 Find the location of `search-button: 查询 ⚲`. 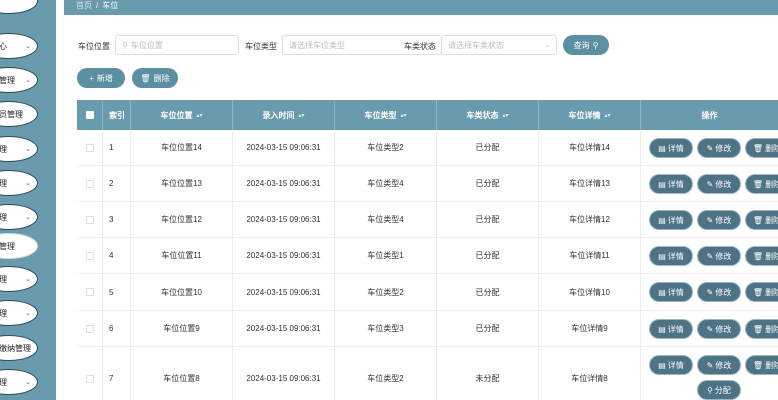

search-button: 查询 ⚲ is located at coordinates (586, 45).